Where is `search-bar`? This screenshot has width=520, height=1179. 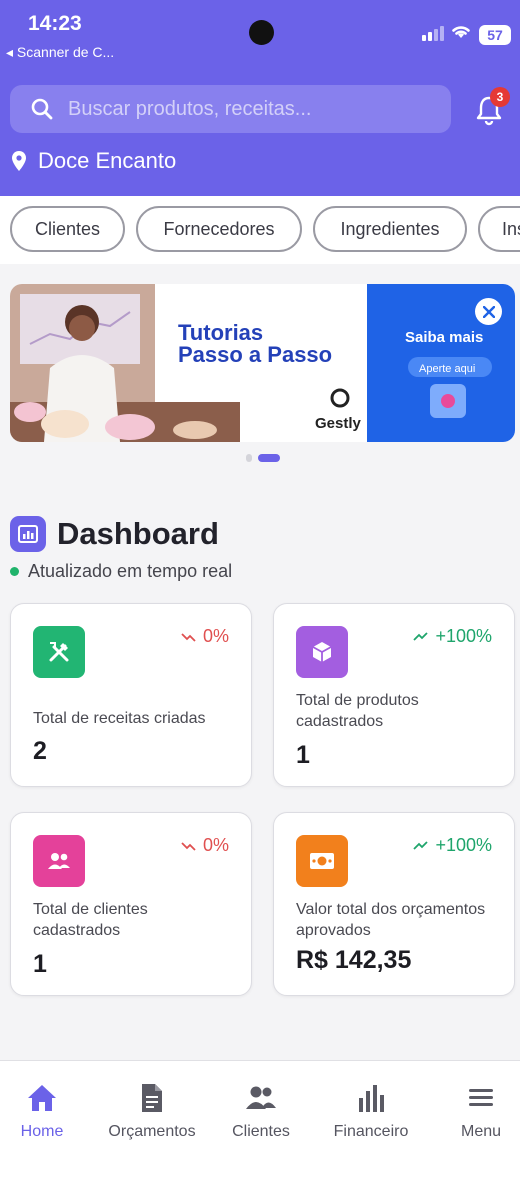
search-bar is located at coordinates (230, 109).